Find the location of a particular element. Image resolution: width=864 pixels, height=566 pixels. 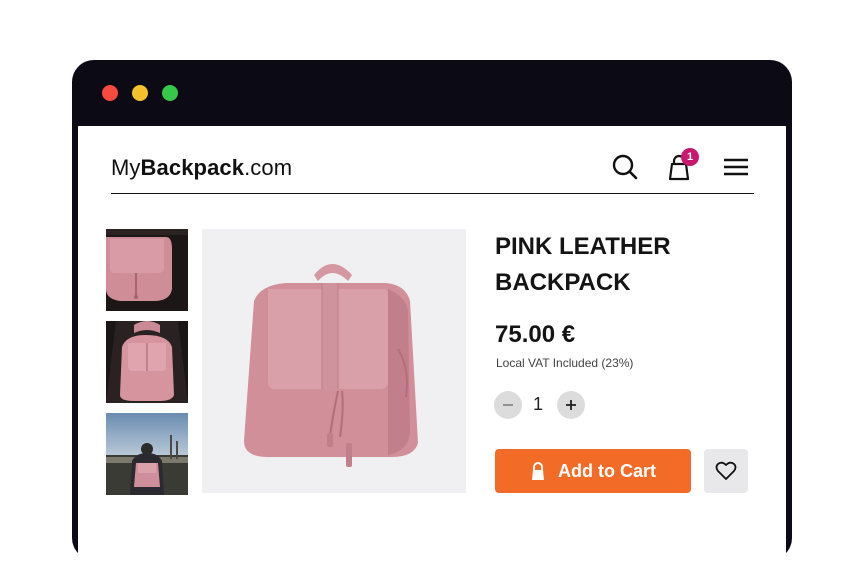

decrease-quantity-button is located at coordinates (508, 405).